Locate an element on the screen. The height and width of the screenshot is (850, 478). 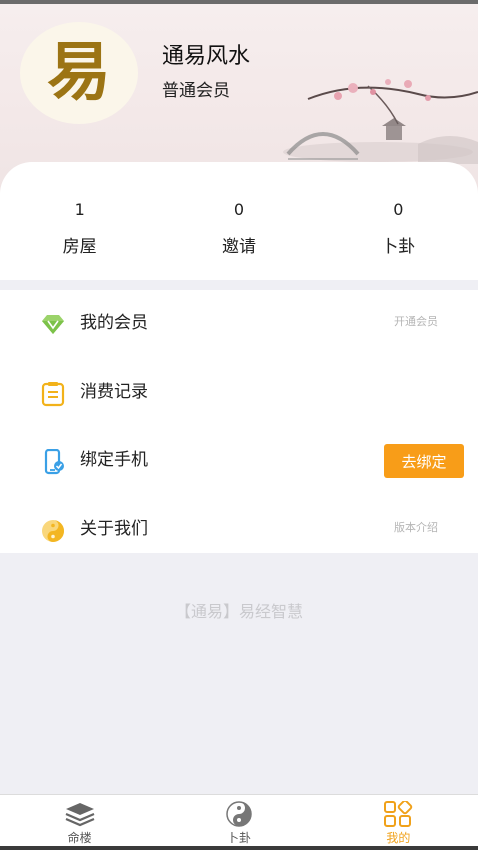
stat-label: 房屋 is located at coordinates (79, 247).